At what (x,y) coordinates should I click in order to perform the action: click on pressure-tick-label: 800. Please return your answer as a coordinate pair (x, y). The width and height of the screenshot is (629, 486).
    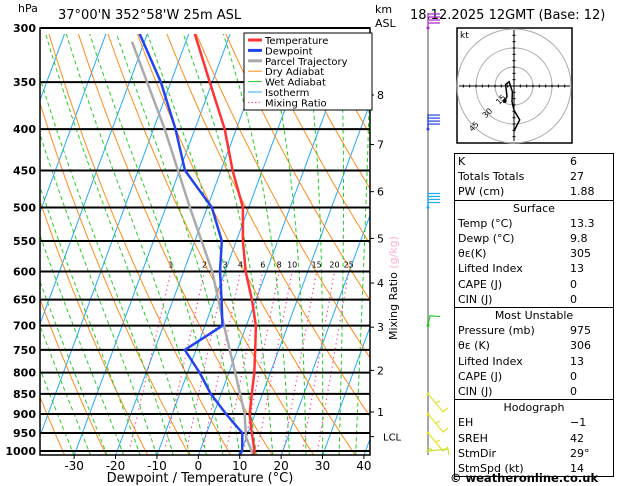
    Looking at the image, I should click on (24, 373).